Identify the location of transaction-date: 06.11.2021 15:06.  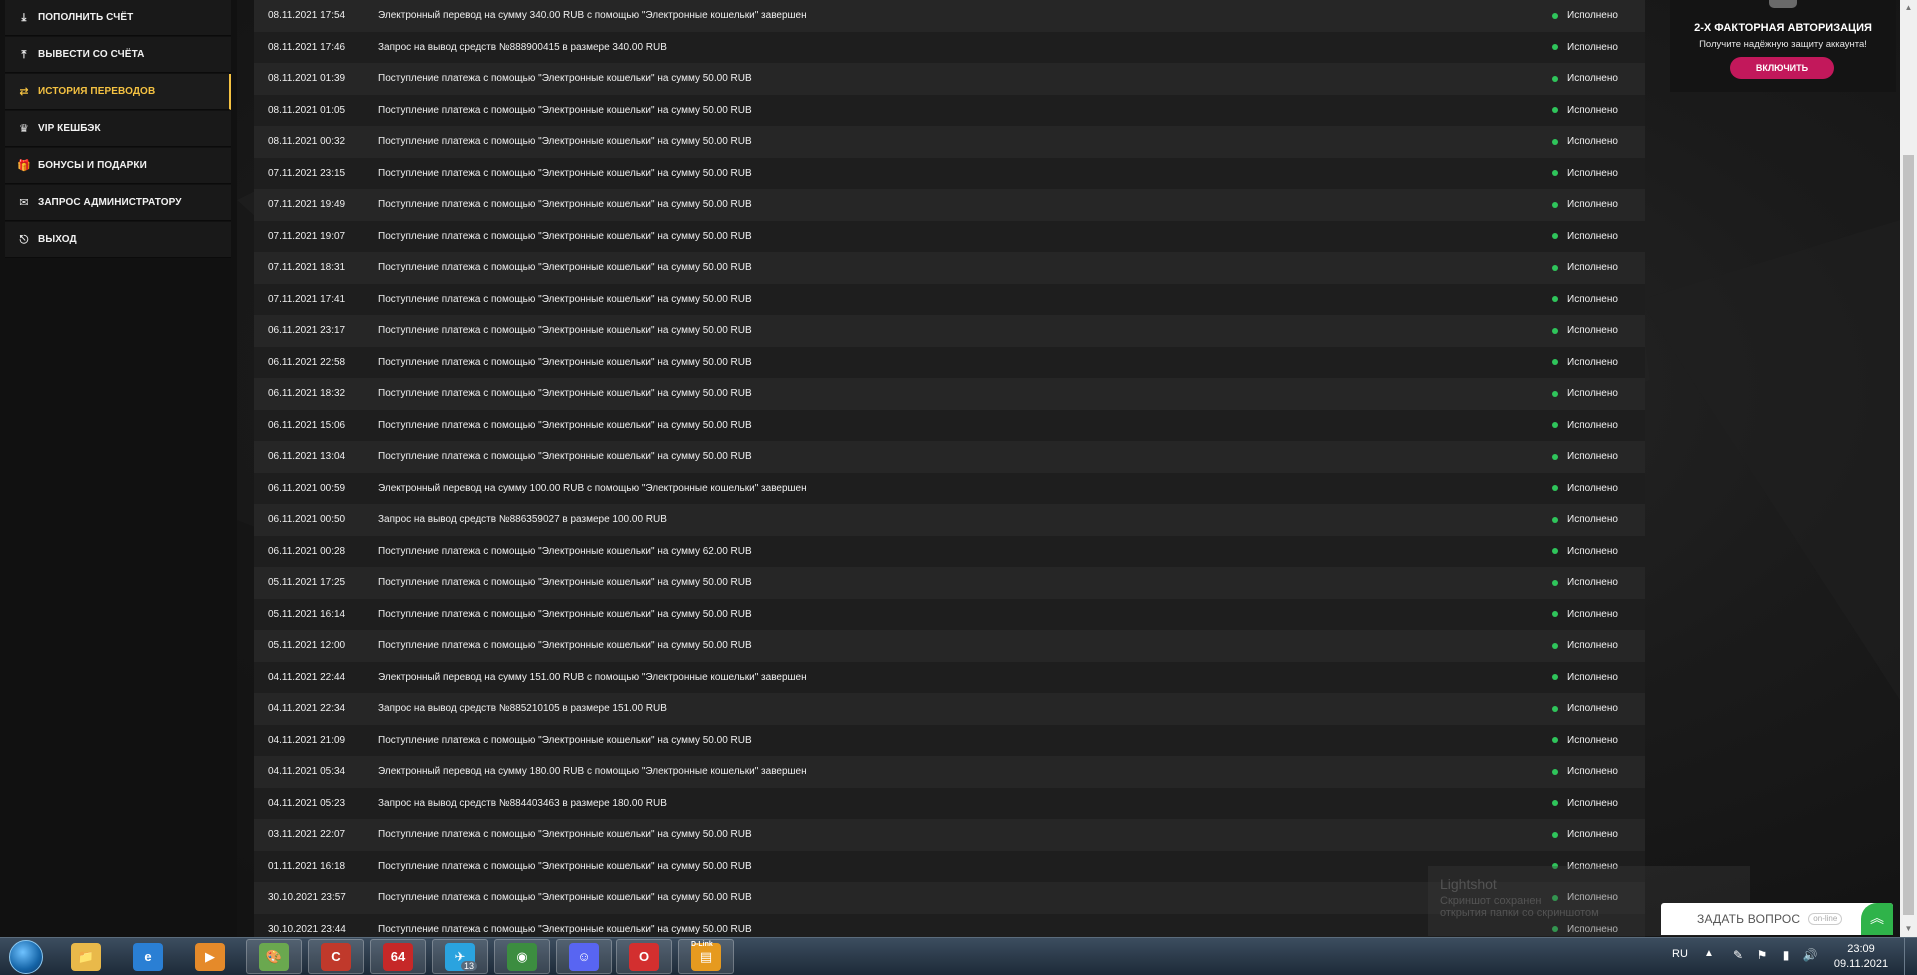
(307, 425).